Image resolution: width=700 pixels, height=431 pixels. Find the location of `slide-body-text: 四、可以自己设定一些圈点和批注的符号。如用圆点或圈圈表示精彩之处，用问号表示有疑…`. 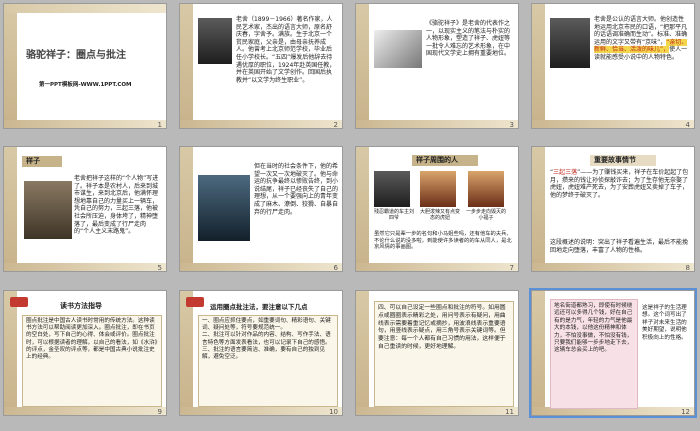

slide-body-text: 四、可以自己设定一些圈点和批注的符号。如用圆点或圈圈表示精彩之处，用问号表示有疑… is located at coordinates (442, 327).